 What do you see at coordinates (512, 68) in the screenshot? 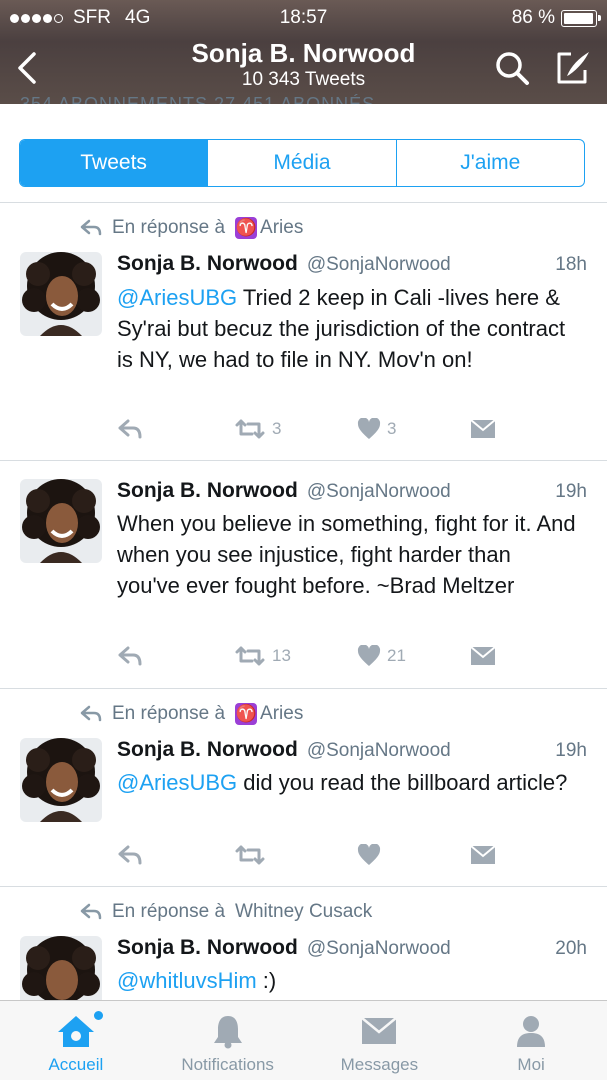
I see `search-button` at bounding box center [512, 68].